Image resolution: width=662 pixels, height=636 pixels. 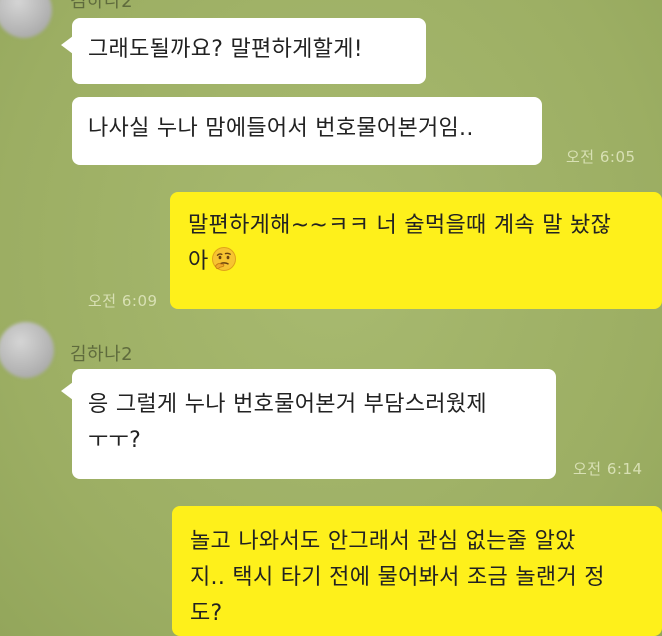 I want to click on received-message-bubble: 그래도될까요? 말편하게할게!, so click(x=249, y=51).